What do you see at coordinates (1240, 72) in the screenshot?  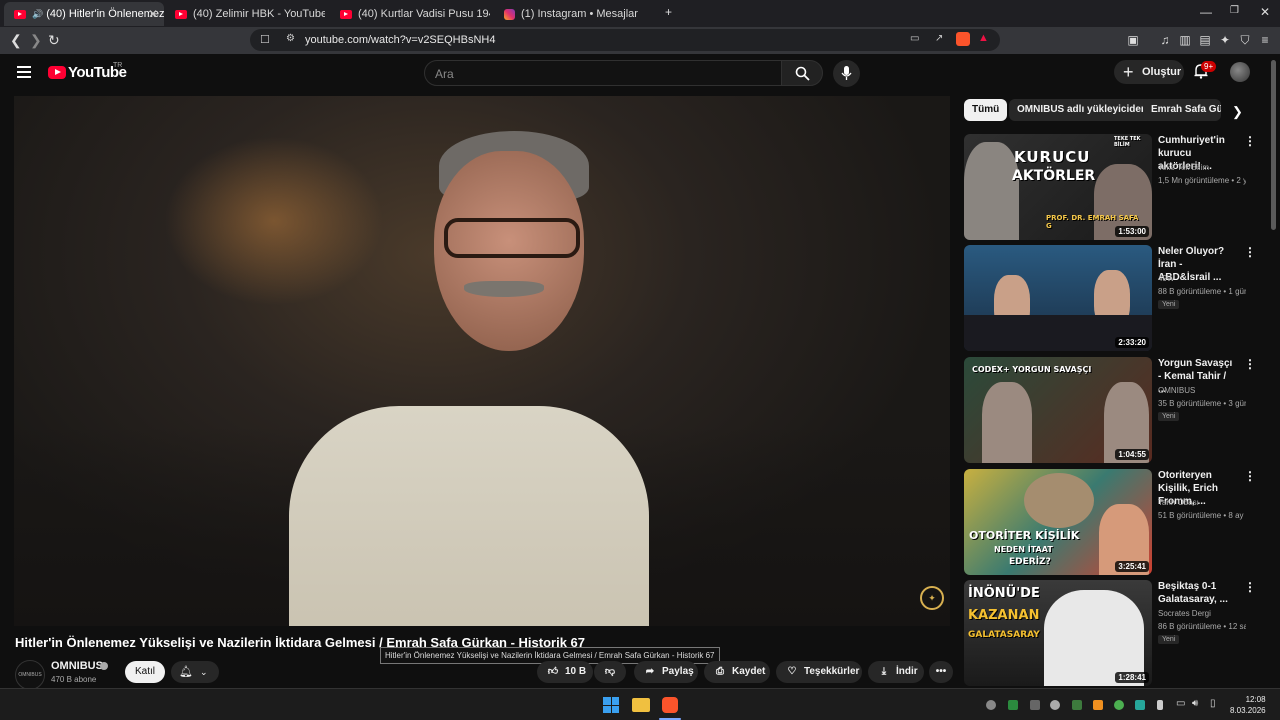 I see `account-avatar` at bounding box center [1240, 72].